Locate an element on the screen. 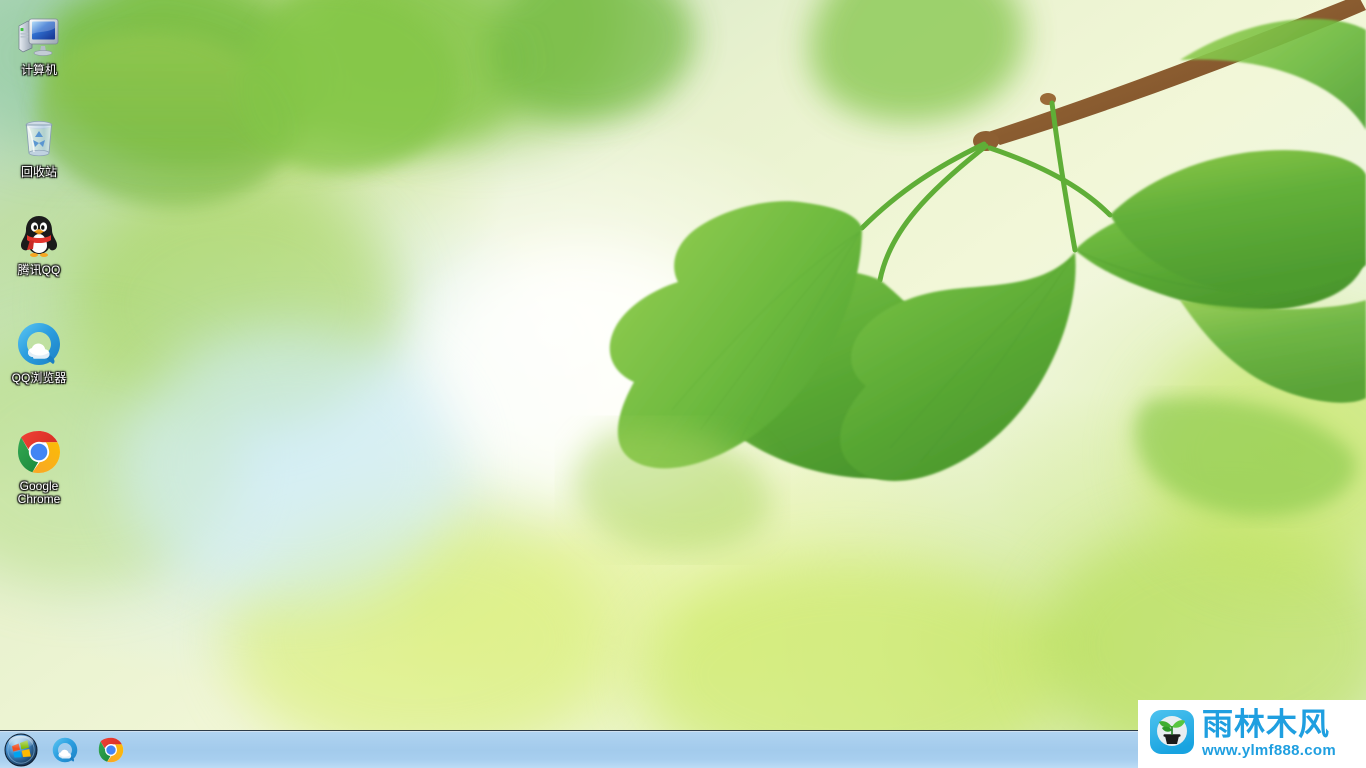  computer-icon is located at coordinates (39, 36).